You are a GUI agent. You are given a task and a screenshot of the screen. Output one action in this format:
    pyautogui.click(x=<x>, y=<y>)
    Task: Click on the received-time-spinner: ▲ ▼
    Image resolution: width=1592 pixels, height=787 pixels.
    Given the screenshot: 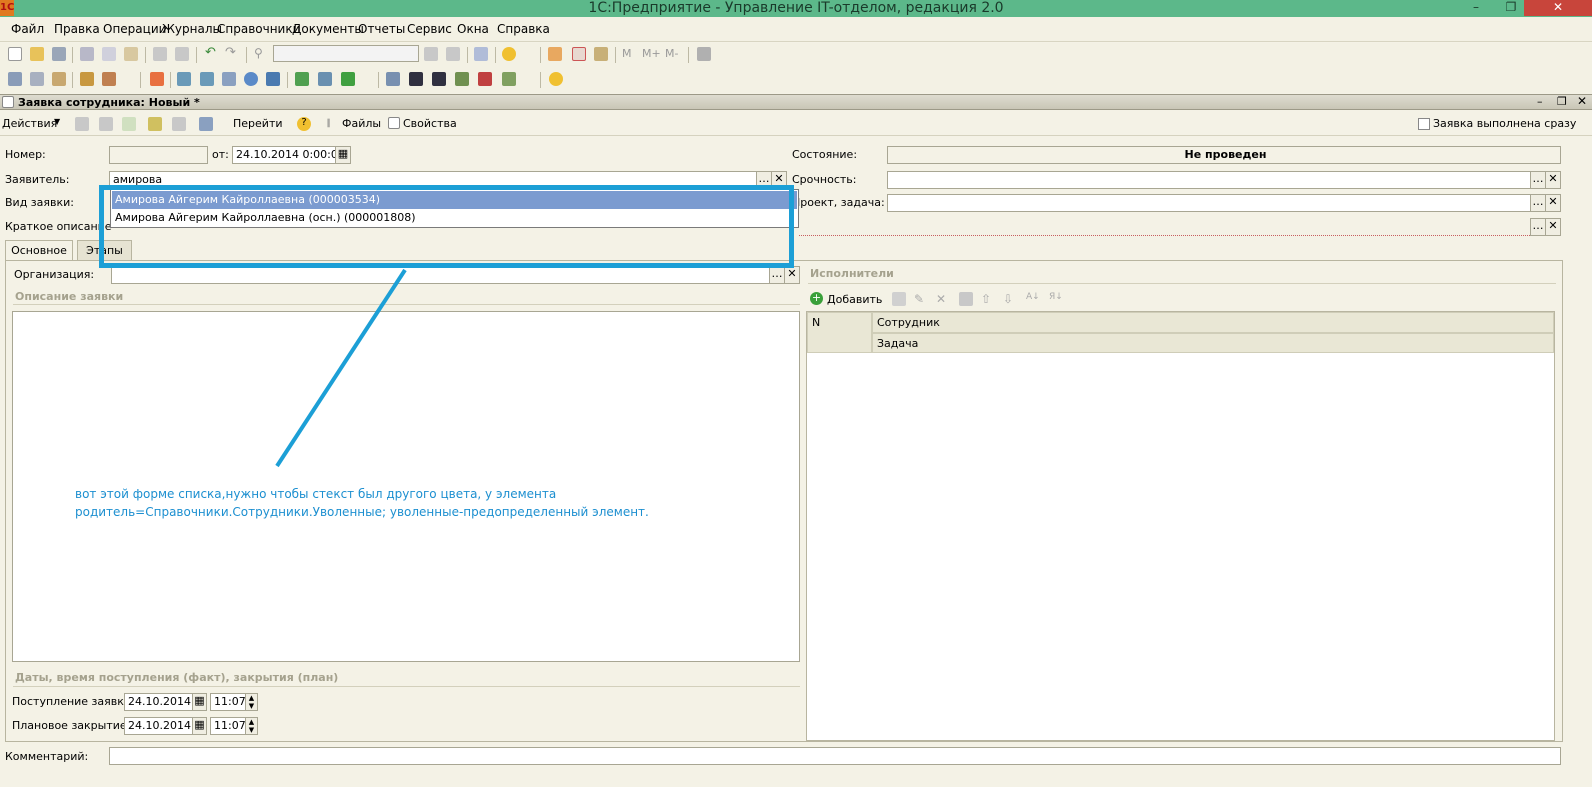 What is the action you would take?
    pyautogui.click(x=251, y=702)
    